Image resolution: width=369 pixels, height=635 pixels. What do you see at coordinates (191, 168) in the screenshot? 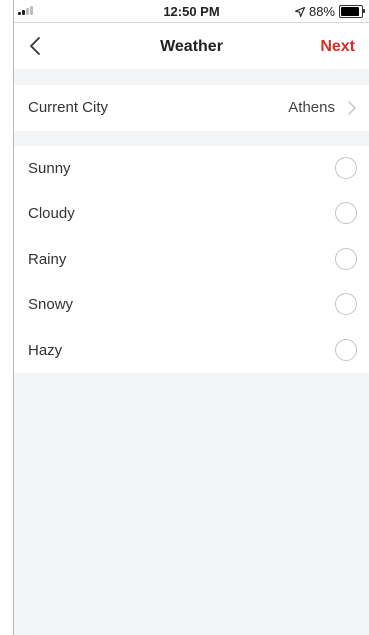
I see `weather-option-sunny: Sunny` at bounding box center [191, 168].